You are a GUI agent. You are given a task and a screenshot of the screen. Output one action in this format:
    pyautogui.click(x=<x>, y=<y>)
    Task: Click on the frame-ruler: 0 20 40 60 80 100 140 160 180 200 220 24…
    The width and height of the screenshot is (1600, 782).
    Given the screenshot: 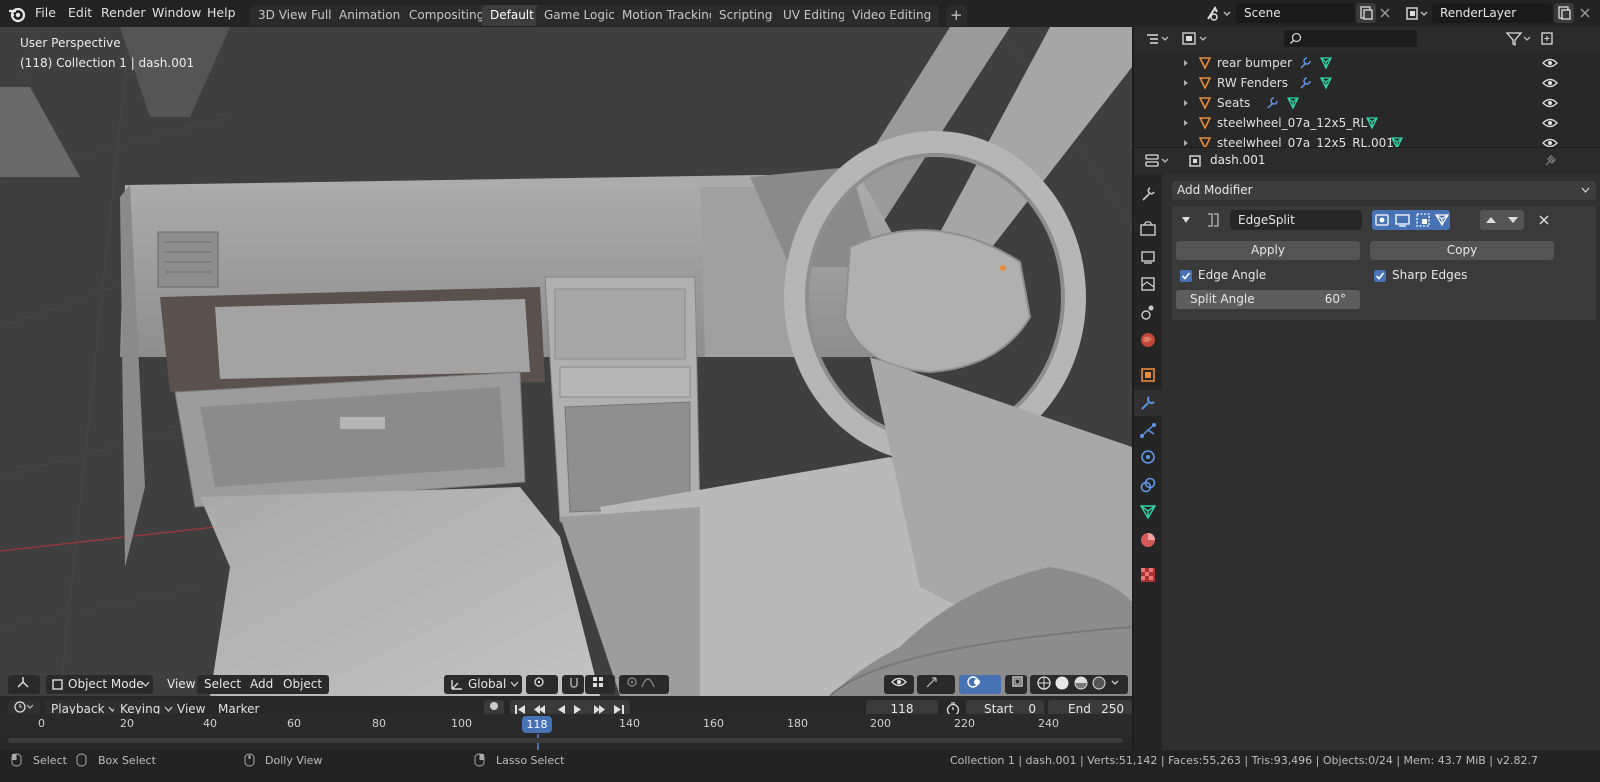 What is the action you would take?
    pyautogui.click(x=566, y=736)
    